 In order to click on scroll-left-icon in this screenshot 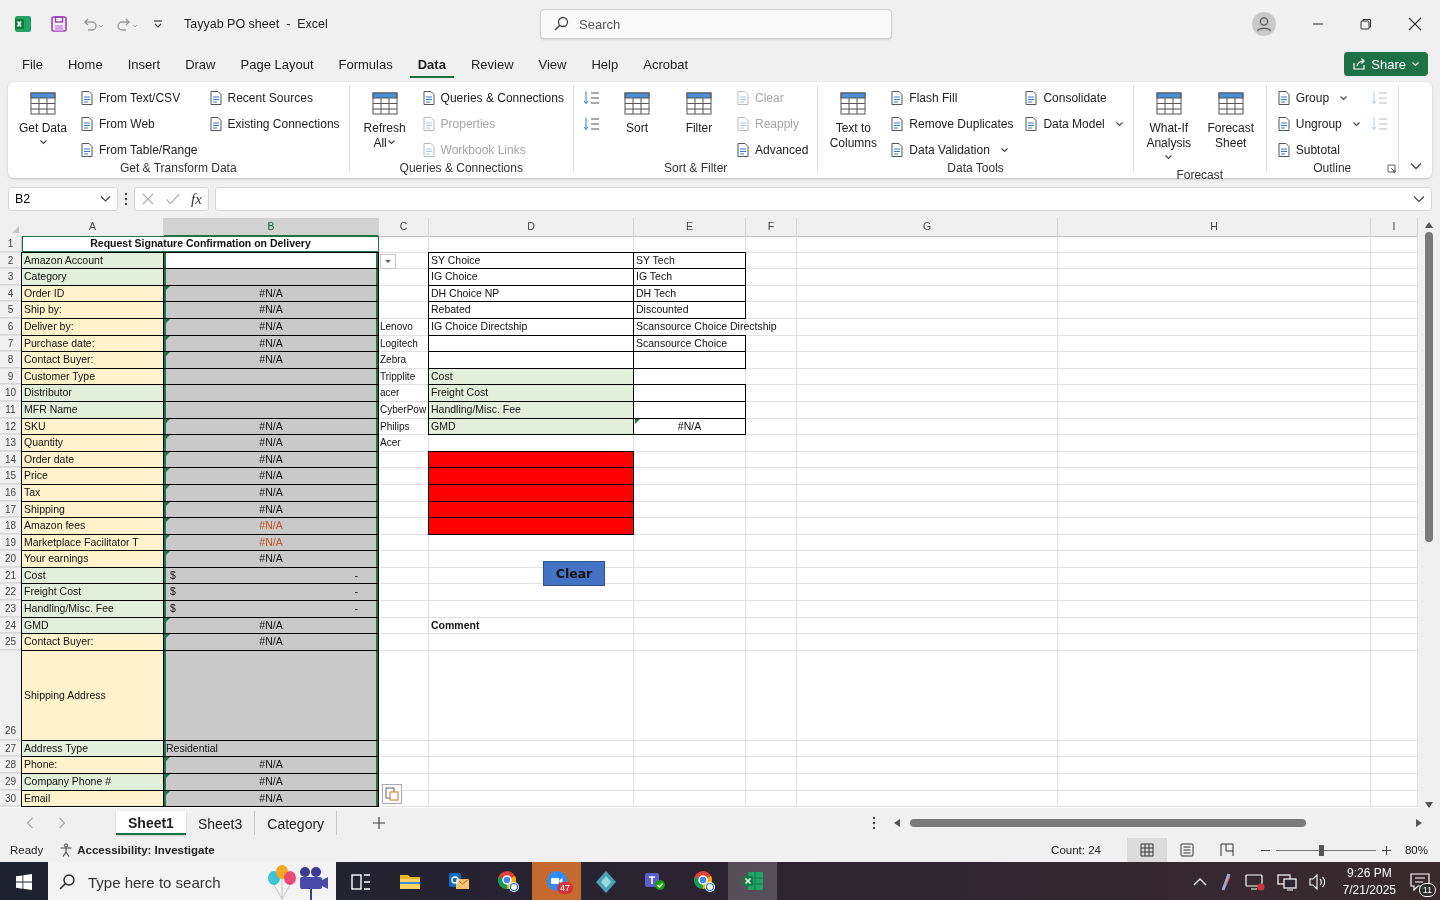, I will do `click(897, 823)`.